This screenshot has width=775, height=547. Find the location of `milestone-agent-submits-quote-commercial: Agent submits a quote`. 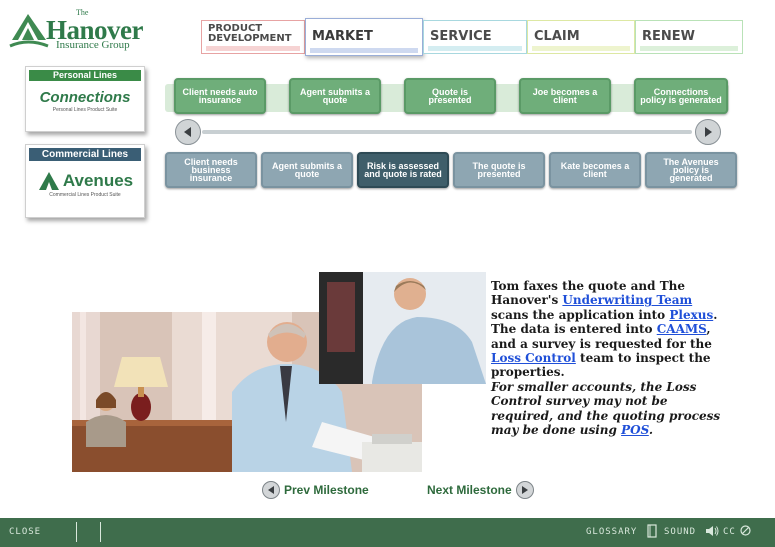

milestone-agent-submits-quote-commercial: Agent submits a quote is located at coordinates (307, 170).